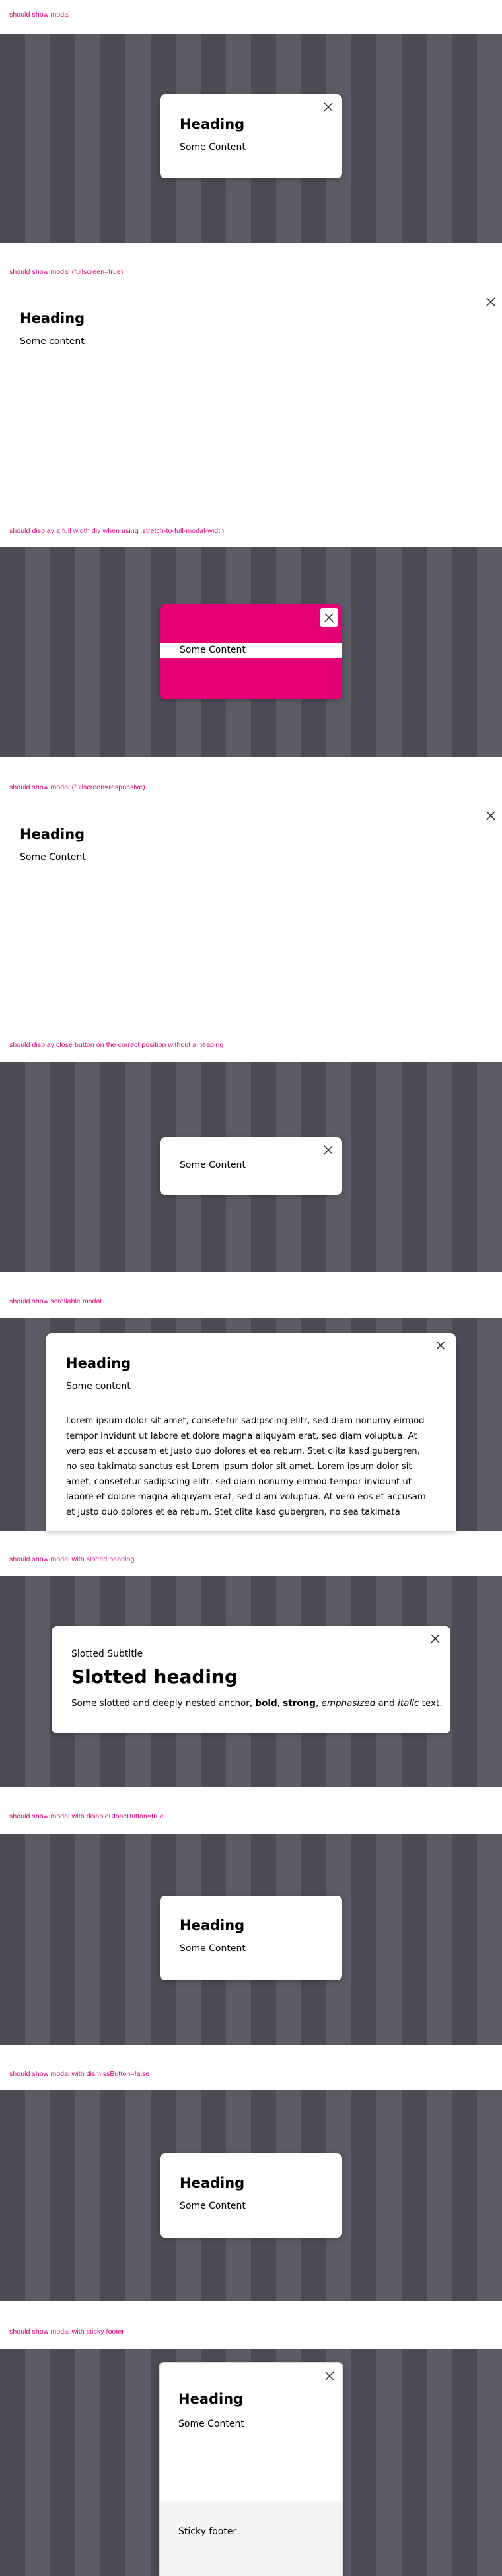  What do you see at coordinates (408, 1704) in the screenshot?
I see `italic-text: italic` at bounding box center [408, 1704].